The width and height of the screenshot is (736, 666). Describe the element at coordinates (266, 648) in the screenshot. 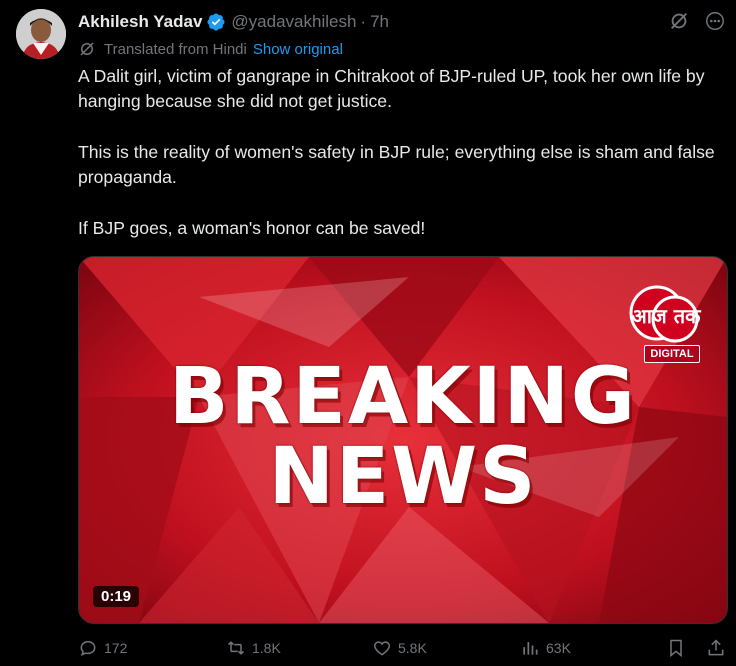

I see `repost-count: 1.8K` at that location.